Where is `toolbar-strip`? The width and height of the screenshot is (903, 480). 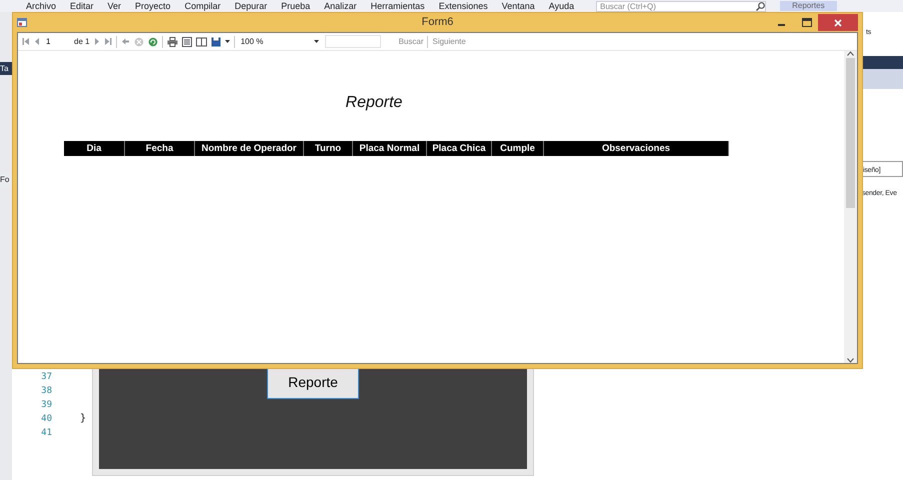 toolbar-strip is located at coordinates (882, 79).